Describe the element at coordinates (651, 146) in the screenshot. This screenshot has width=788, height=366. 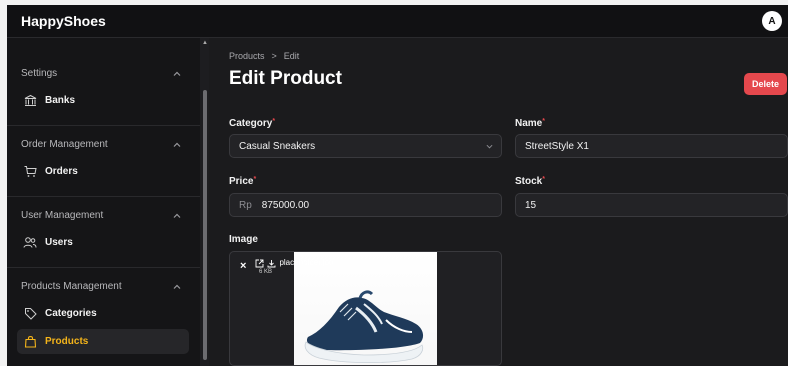
I see `name-input: StreetStyle X1` at that location.